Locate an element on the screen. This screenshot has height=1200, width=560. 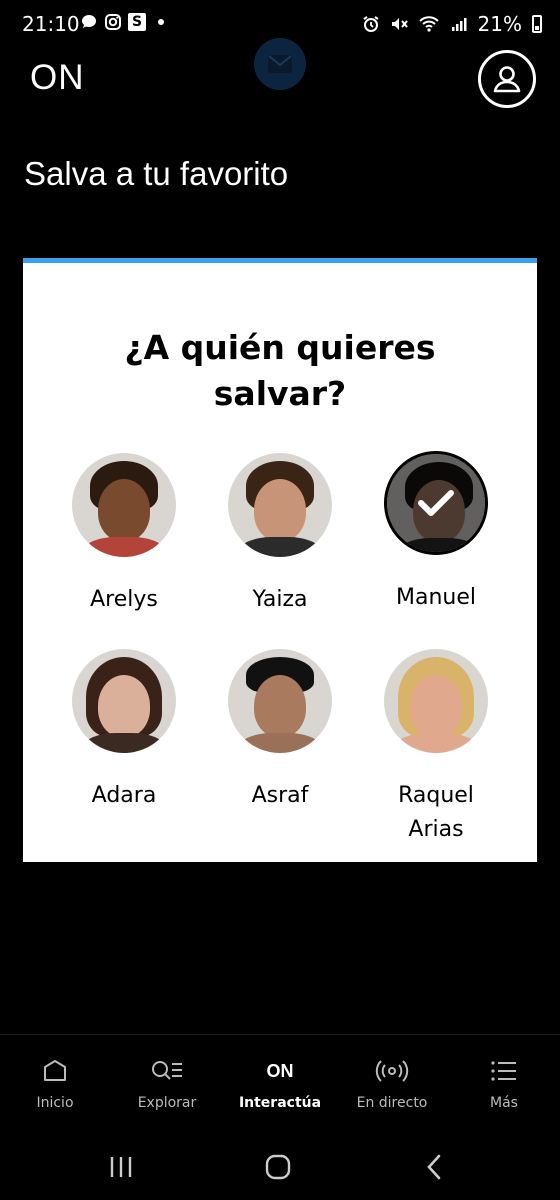
candidate-option-selected: Manuel is located at coordinates (436, 533).